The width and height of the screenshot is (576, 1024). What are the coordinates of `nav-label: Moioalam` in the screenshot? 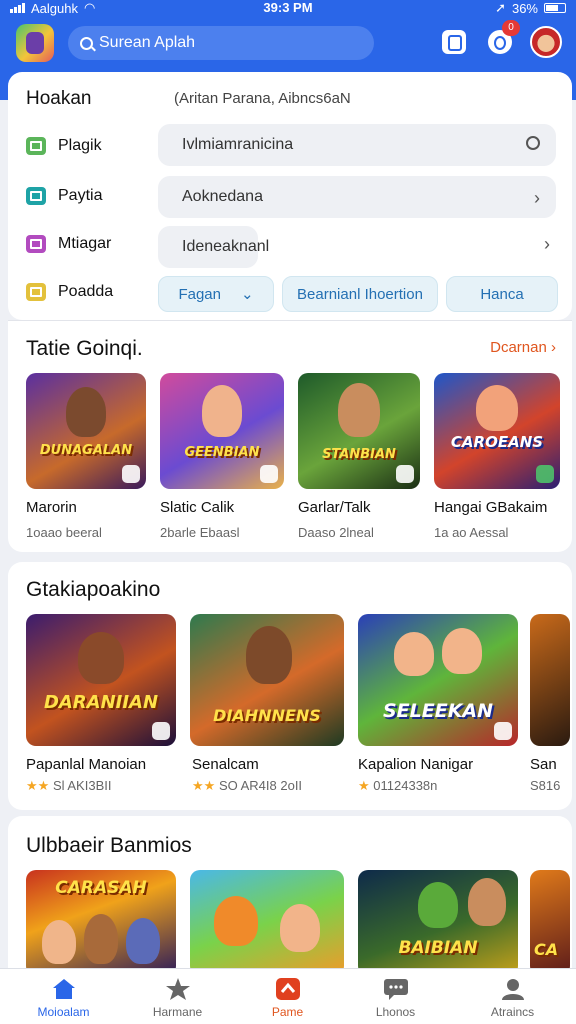 It's located at (63, 1012).